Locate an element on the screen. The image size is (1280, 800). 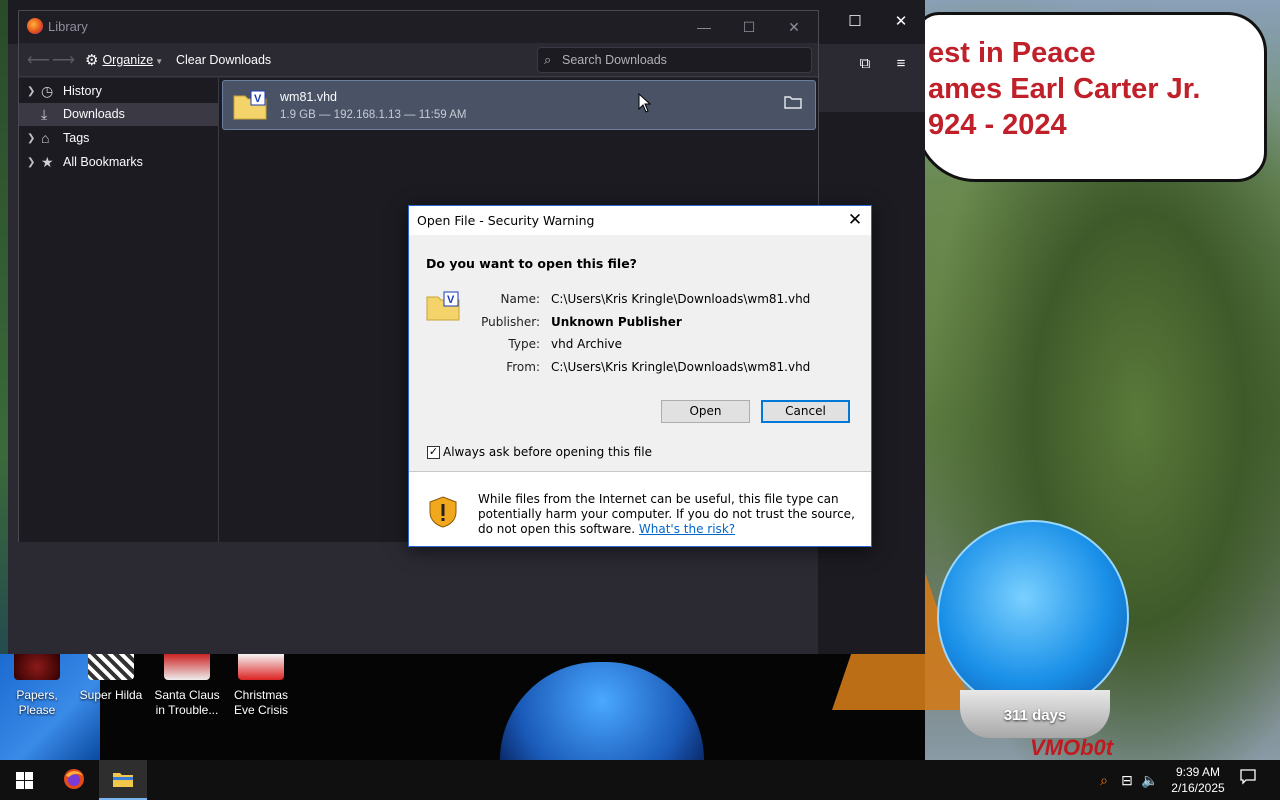
taskbar-file-explorer is located at coordinates (123, 780).